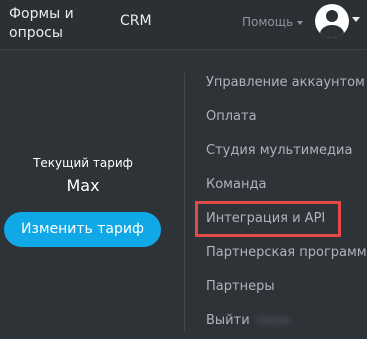 The height and width of the screenshot is (339, 367). I want to click on help-label: Помощь, so click(268, 22).